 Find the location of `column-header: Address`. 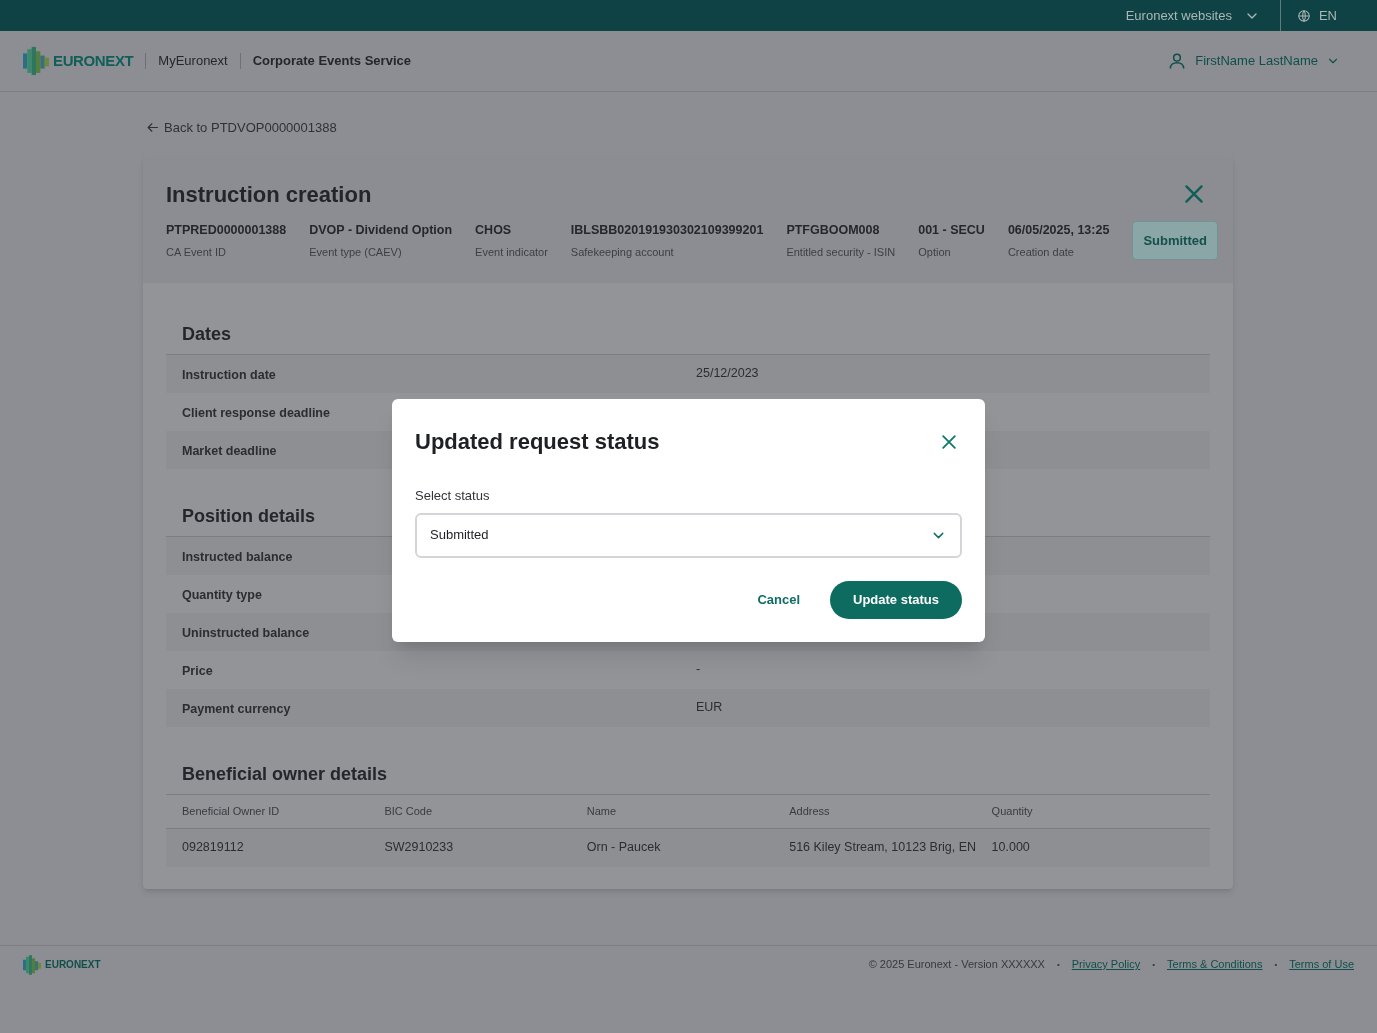

column-header: Address is located at coordinates (810, 811).